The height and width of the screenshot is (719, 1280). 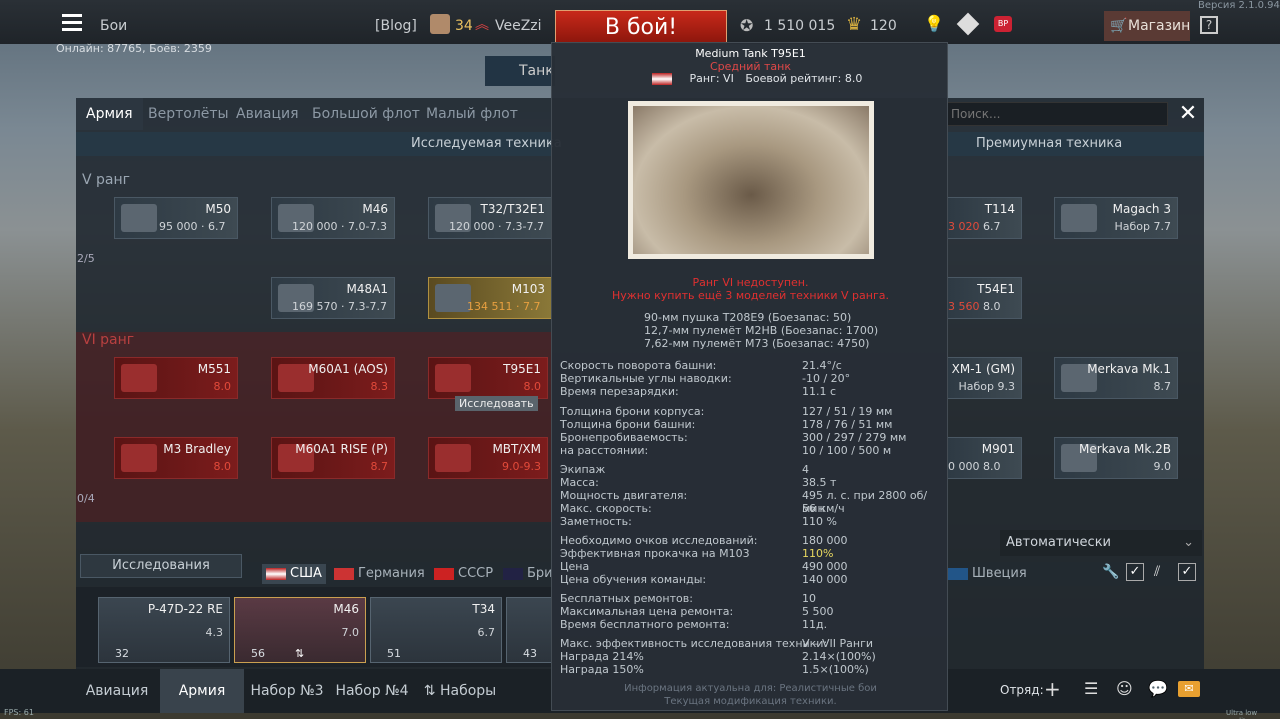 What do you see at coordinates (300, 630) in the screenshot?
I see `crew-slot-m46: M46 7.0 56 ⇅` at bounding box center [300, 630].